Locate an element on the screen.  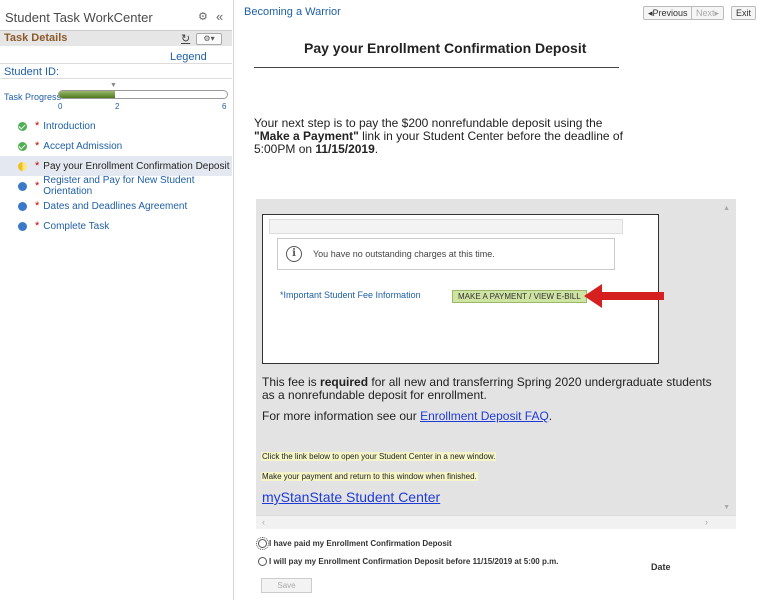
breadcrumb: Becoming a Warrior is located at coordinates (292, 12).